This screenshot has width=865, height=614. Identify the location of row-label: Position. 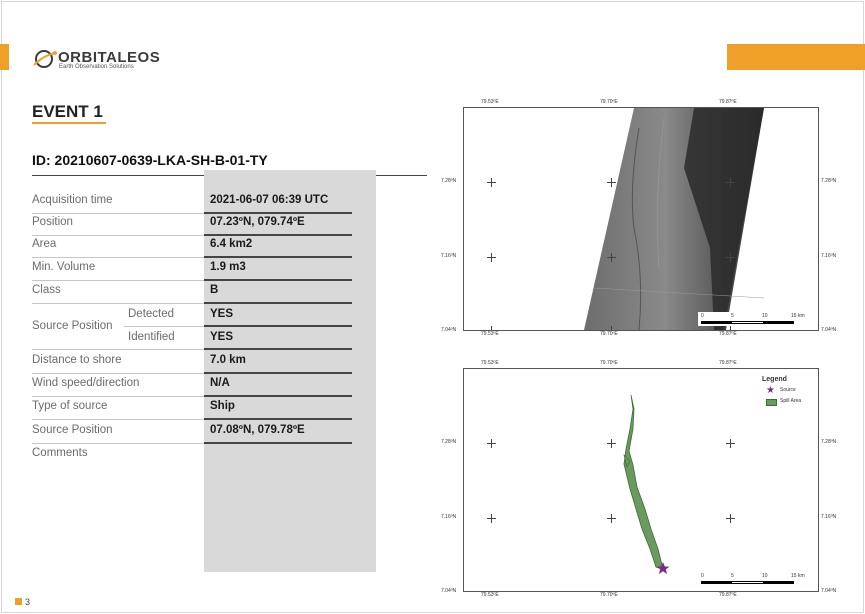
(52, 222).